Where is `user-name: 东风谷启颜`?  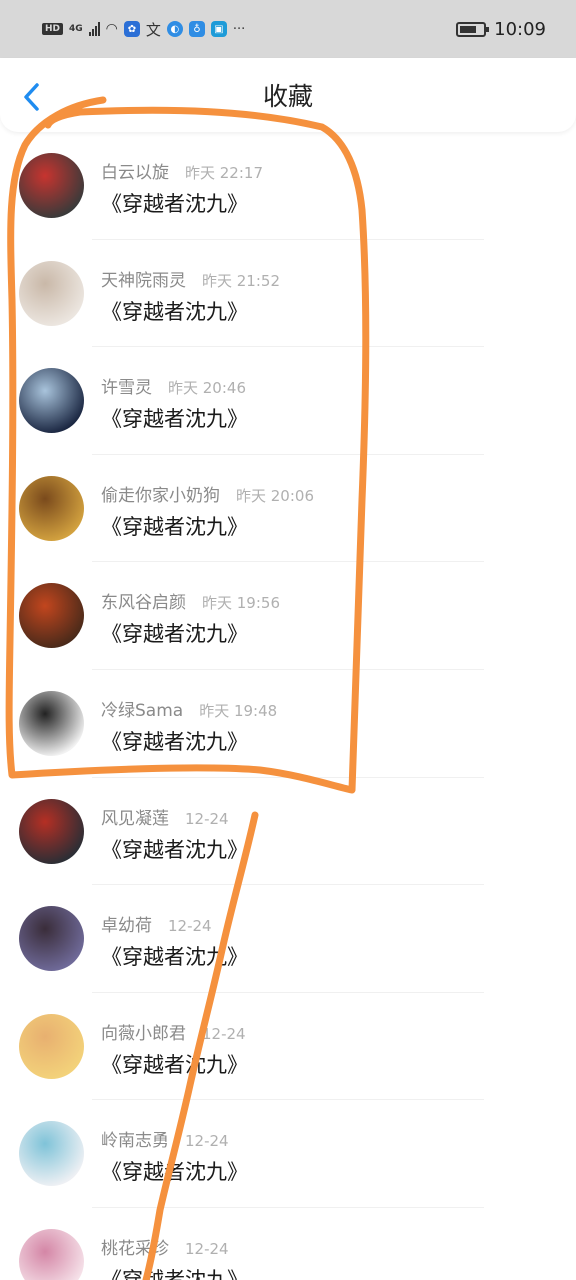 user-name: 东风谷启颜 is located at coordinates (143, 600).